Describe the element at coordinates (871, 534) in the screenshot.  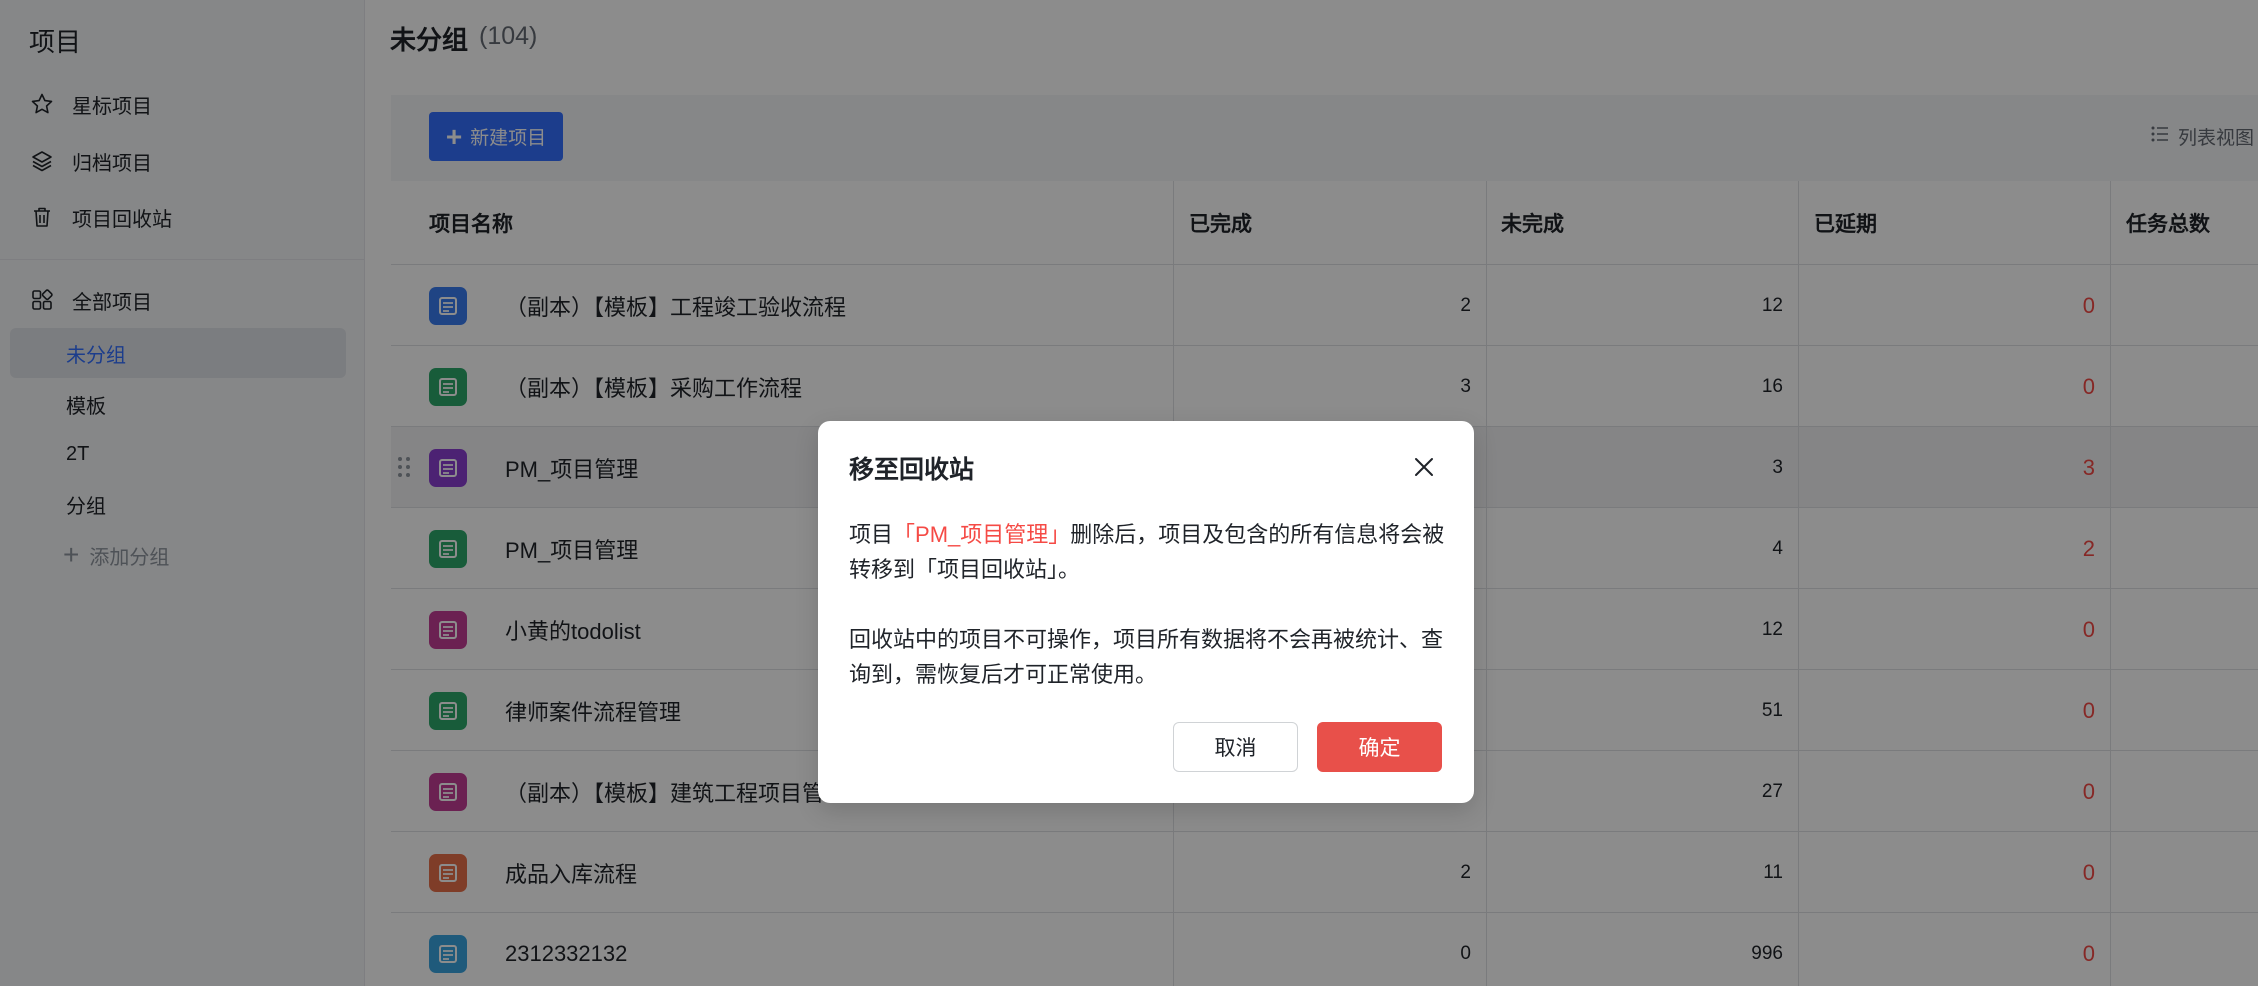
I see `dialog-body-prefix: 项目` at that location.